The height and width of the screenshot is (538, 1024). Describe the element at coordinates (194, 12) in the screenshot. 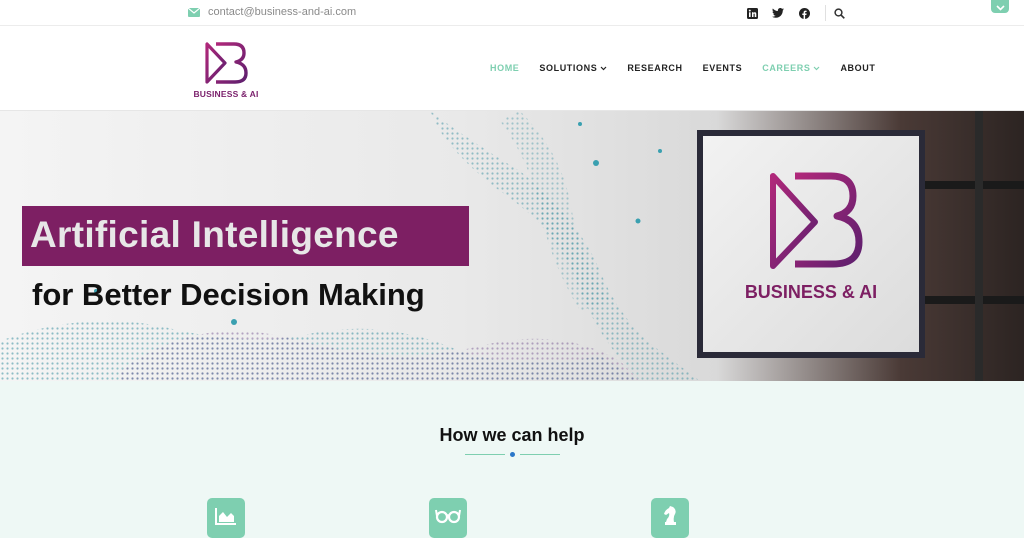

I see `envelope-icon` at that location.